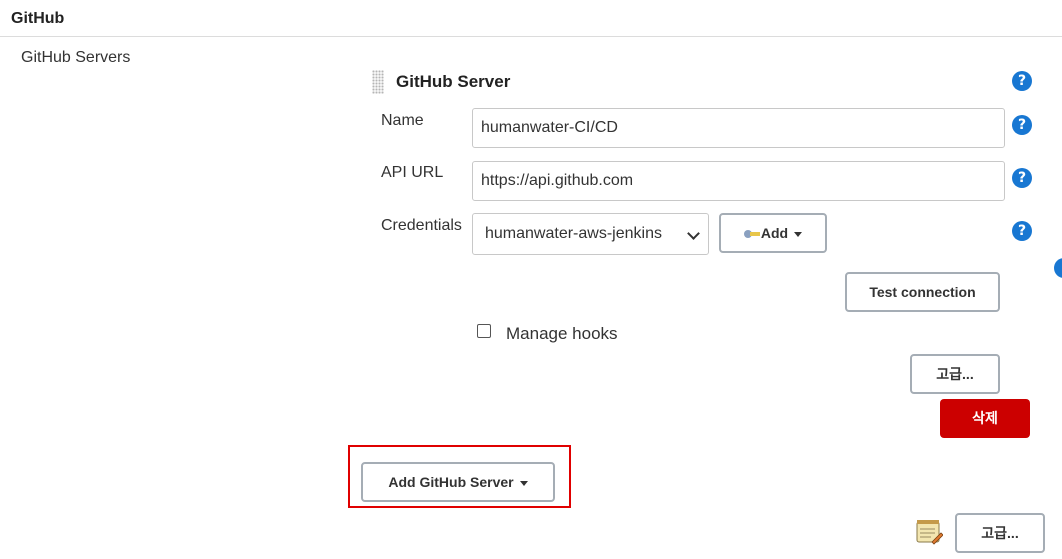 This screenshot has height=559, width=1062. I want to click on credentials-label: Credentials, so click(421, 225).